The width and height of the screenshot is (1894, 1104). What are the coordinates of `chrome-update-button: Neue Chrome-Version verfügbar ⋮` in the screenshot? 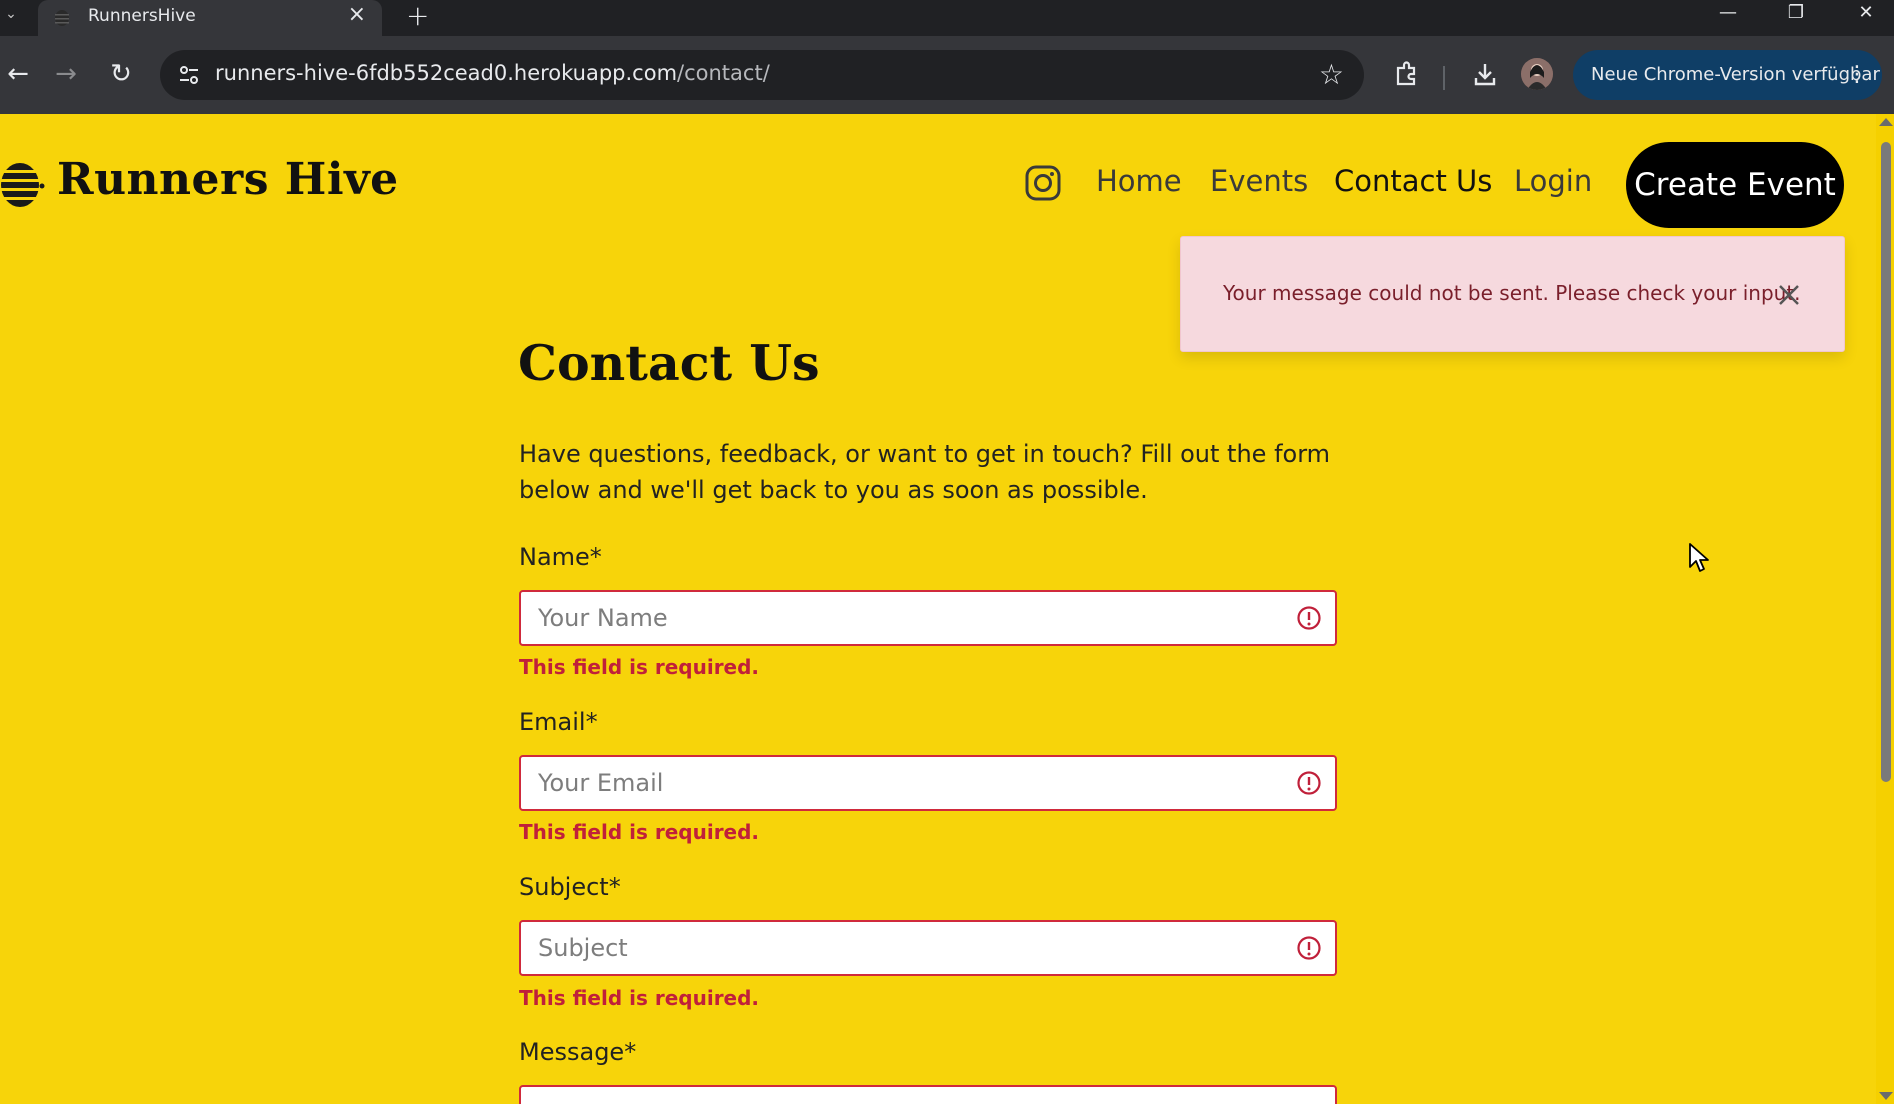 It's located at (1727, 75).